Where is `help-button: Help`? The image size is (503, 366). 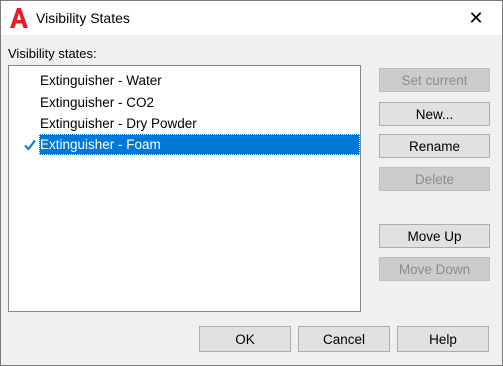
help-button: Help is located at coordinates (443, 339).